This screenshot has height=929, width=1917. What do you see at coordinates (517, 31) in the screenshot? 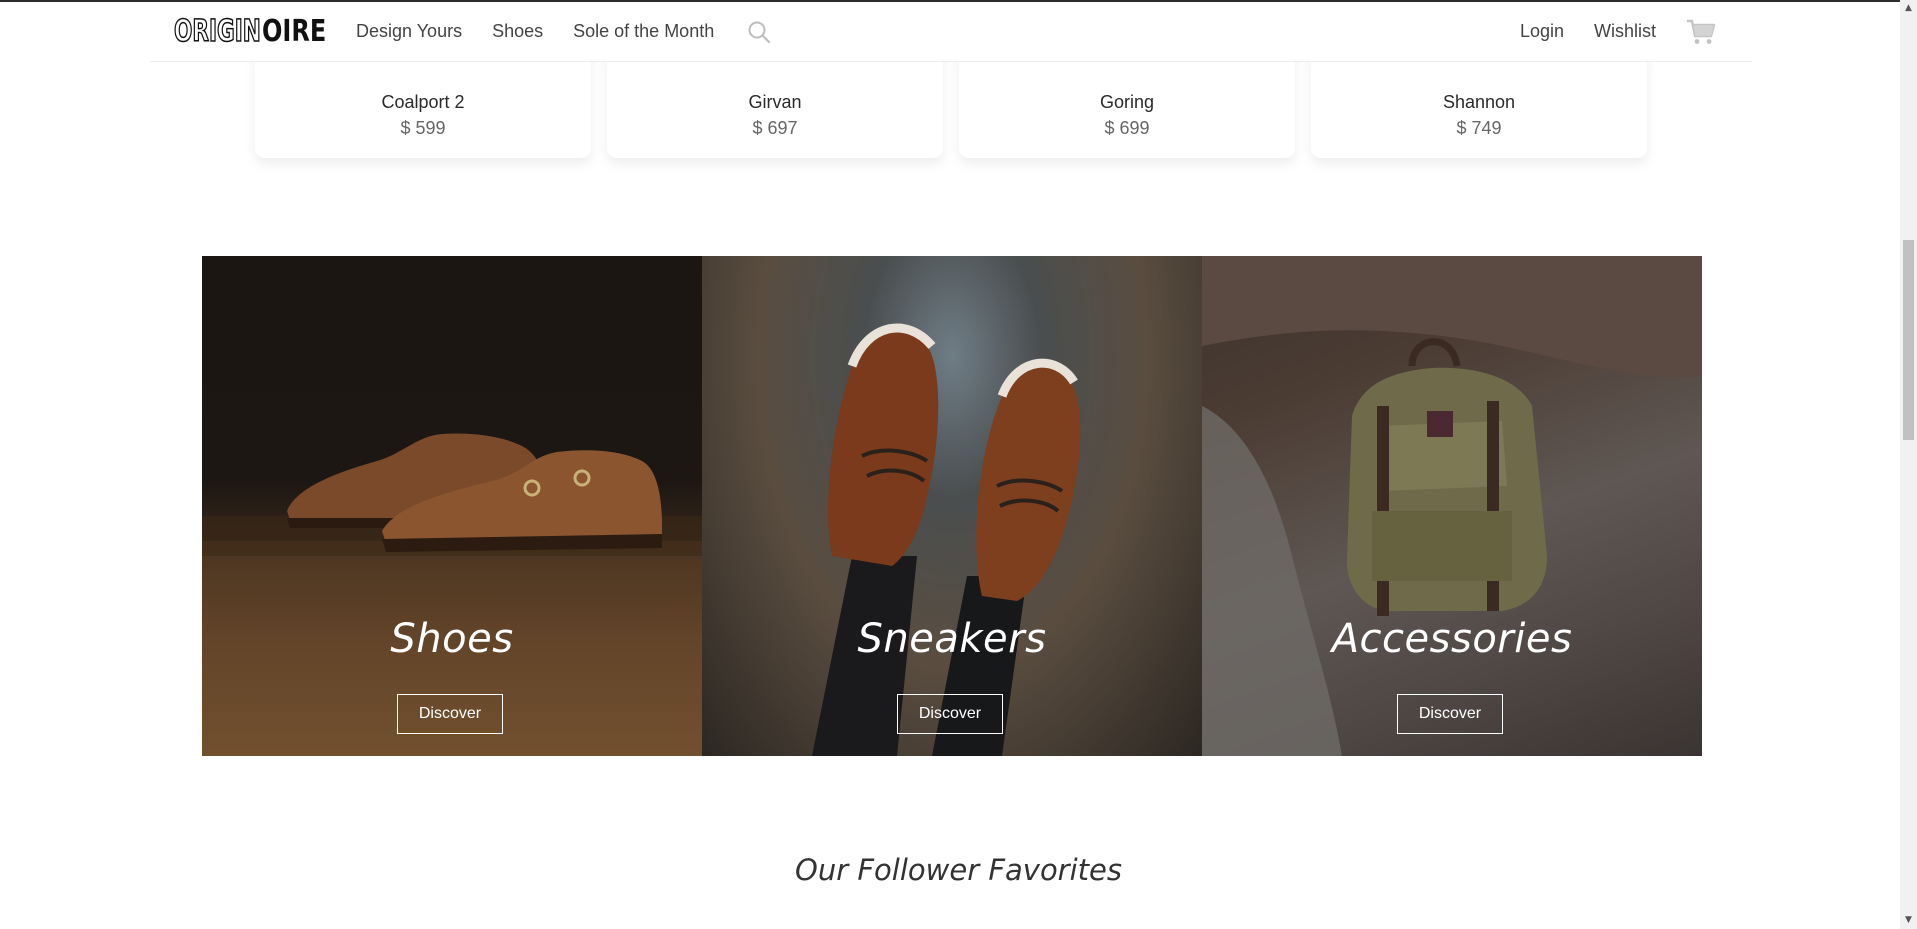
I see `nav-shoes: Shoes` at bounding box center [517, 31].